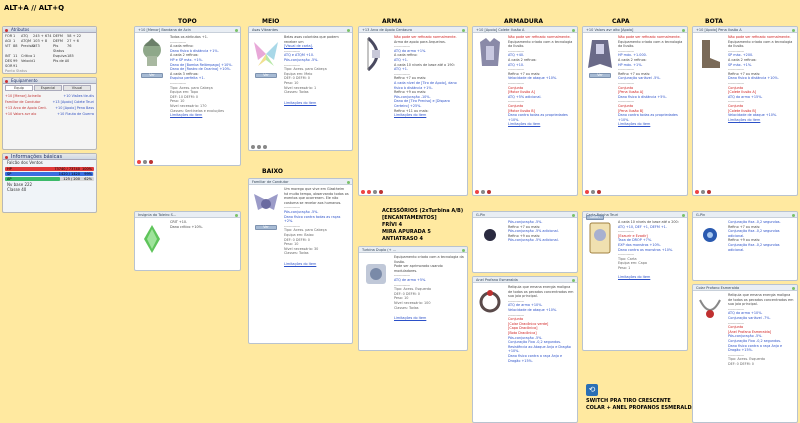 This screenshot has height=423, width=800. Describe the element at coordinates (406, 307) in the screenshot. I see `desc-line: Classes: Todas` at that location.